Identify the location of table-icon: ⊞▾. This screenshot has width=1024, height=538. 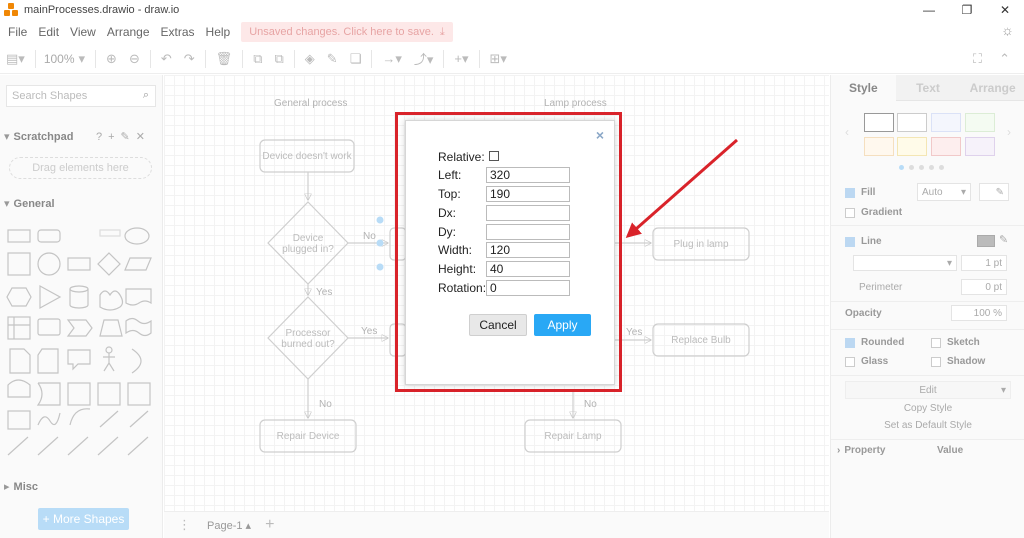
(498, 59).